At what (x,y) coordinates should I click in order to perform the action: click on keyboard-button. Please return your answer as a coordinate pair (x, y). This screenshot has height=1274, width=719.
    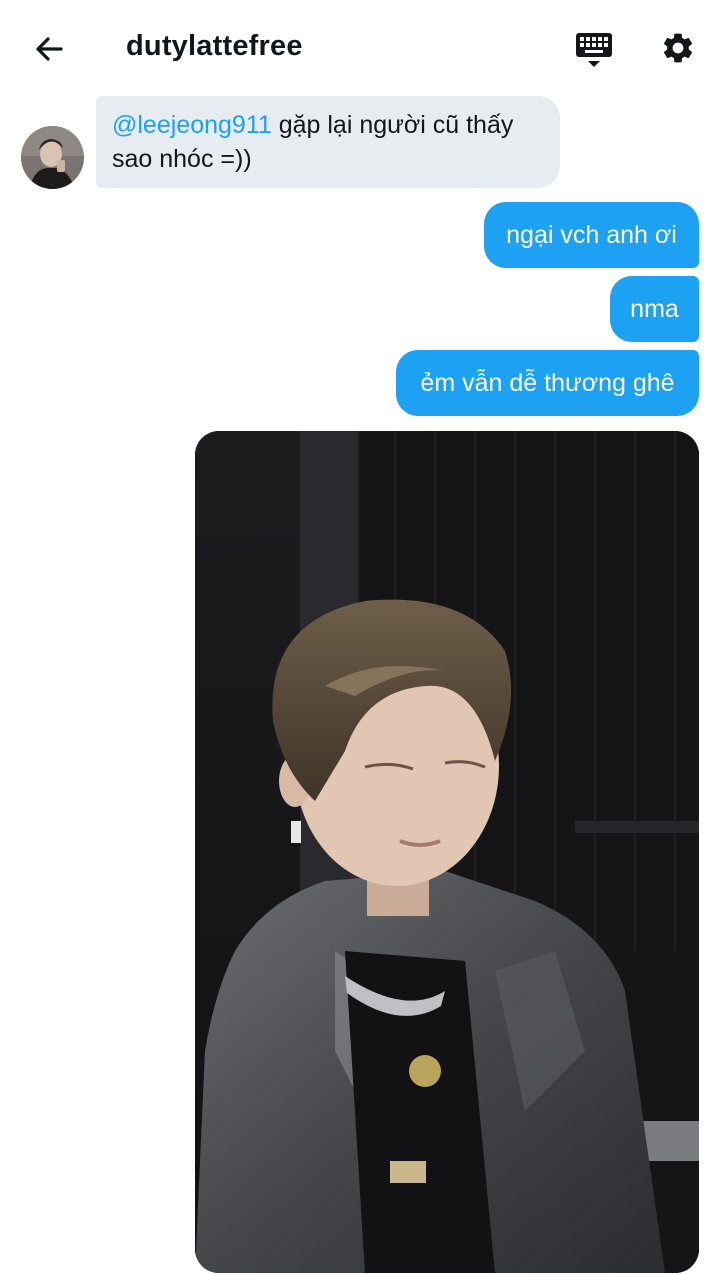
    Looking at the image, I should click on (594, 50).